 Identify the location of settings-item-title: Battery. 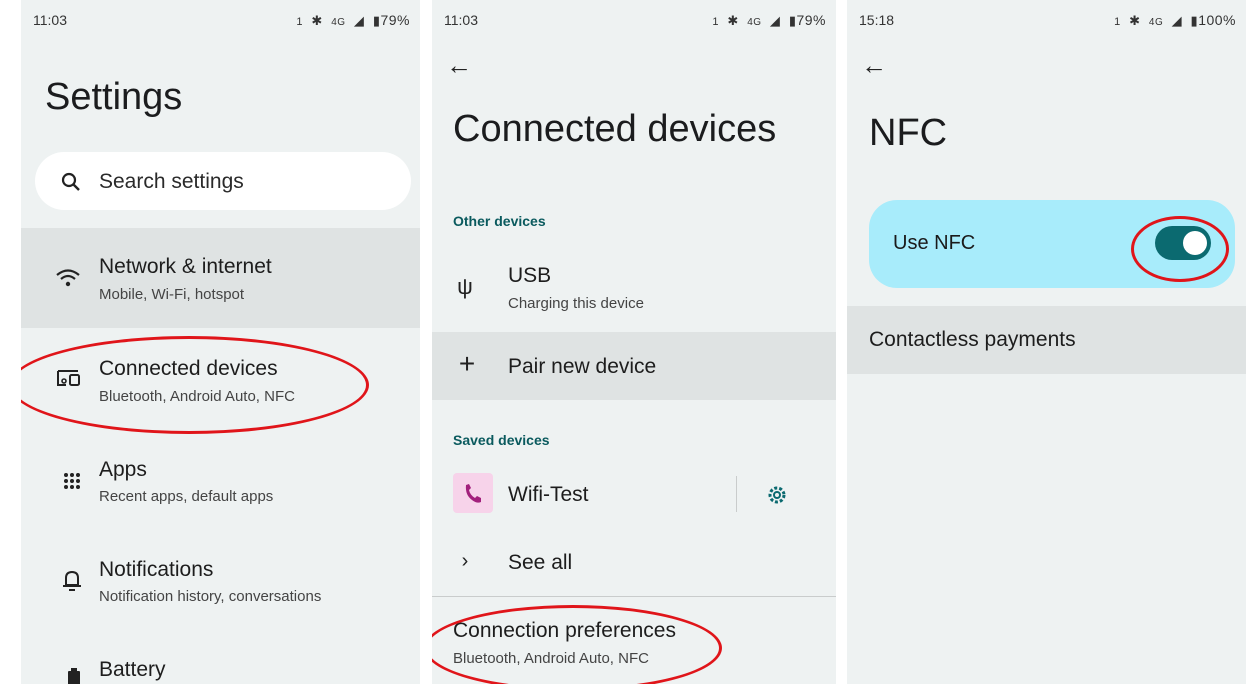
(132, 669).